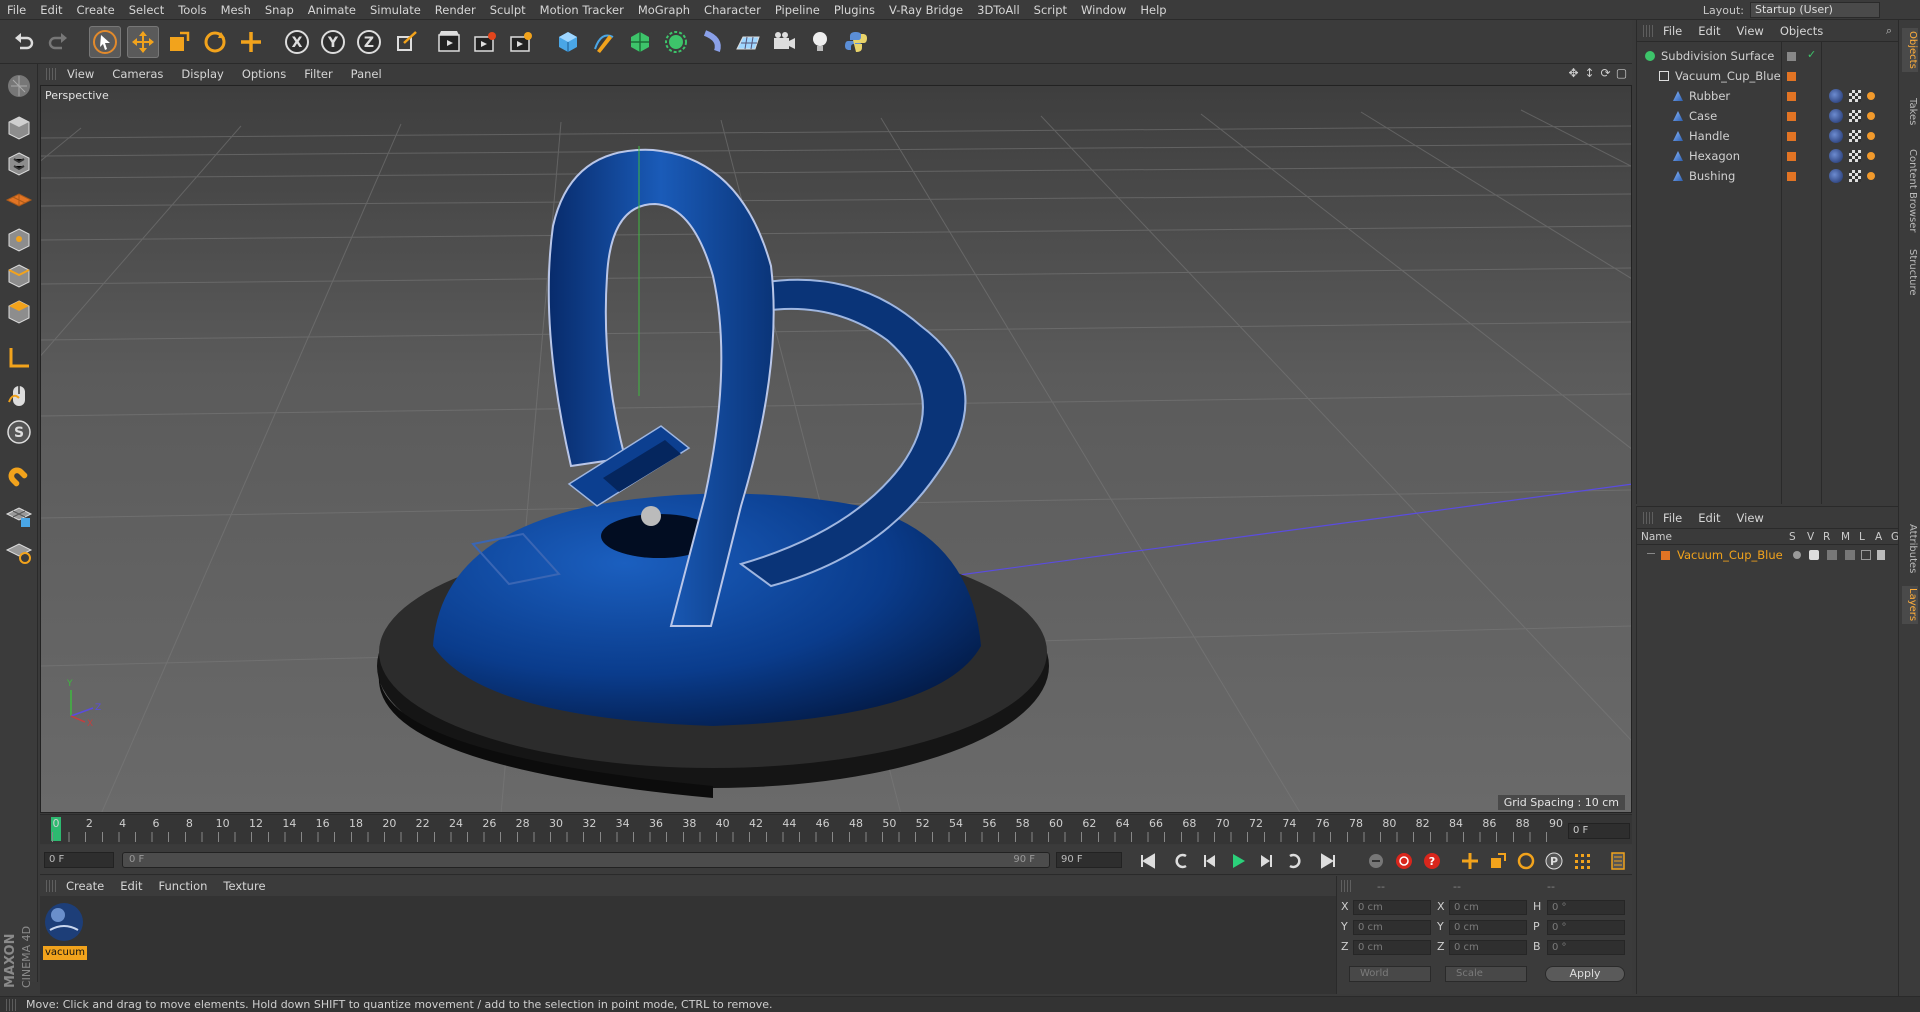  Describe the element at coordinates (1585, 974) in the screenshot. I see `apply-button: Apply` at that location.